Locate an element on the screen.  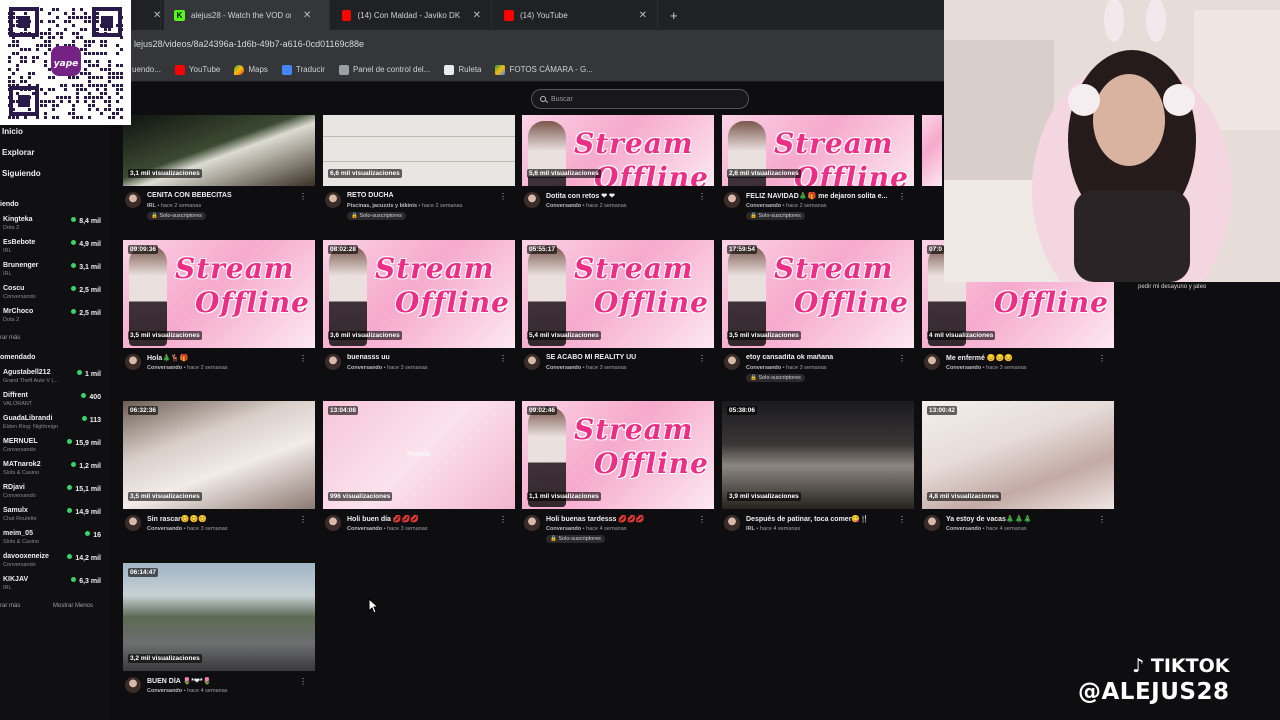
video-card is located at coordinates (932, 150).